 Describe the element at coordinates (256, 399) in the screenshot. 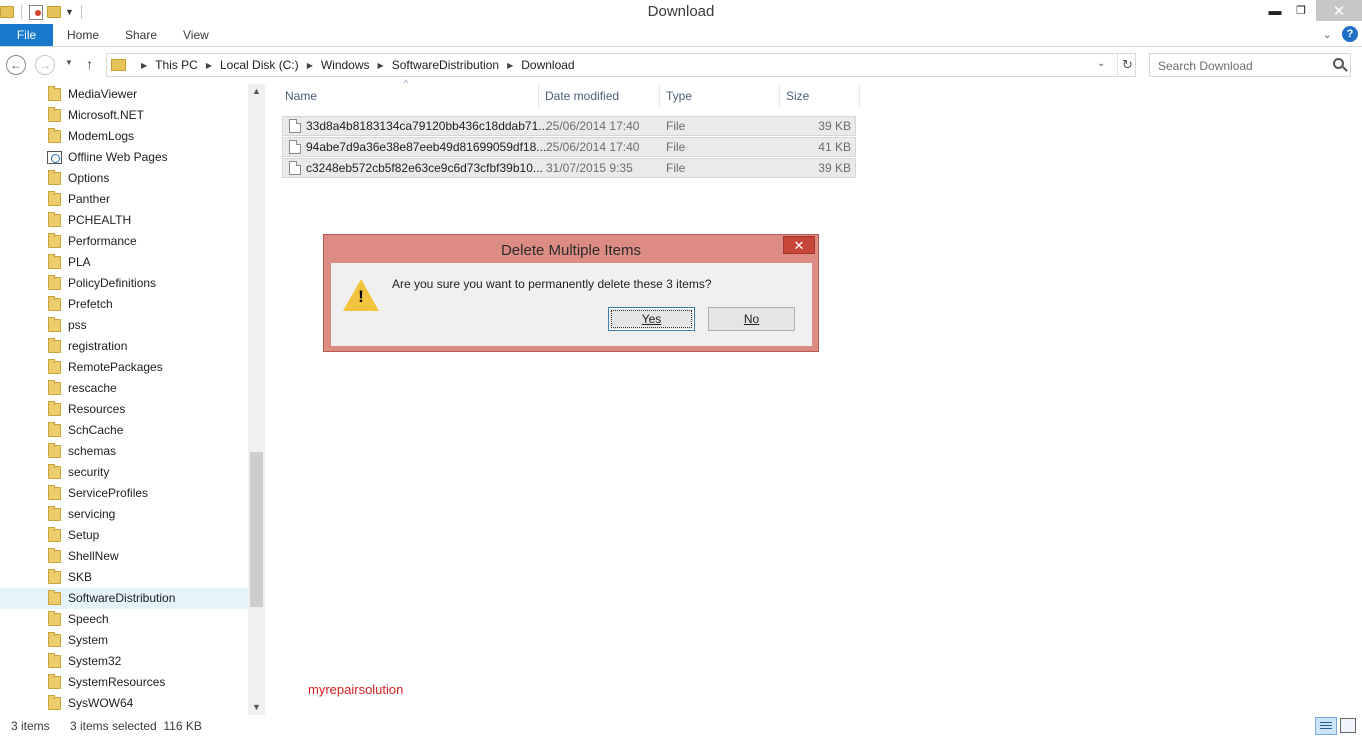

I see `nav-scrollbar: ▲ ▼` at that location.